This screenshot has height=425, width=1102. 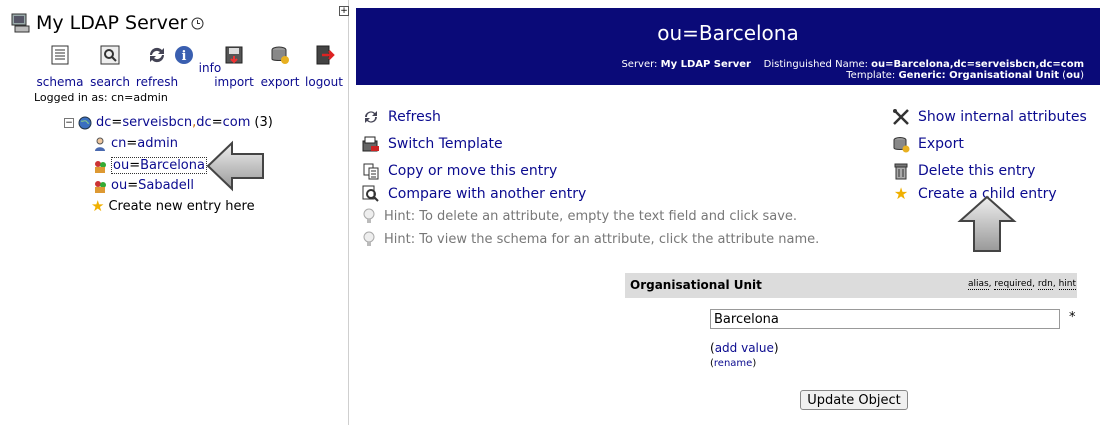 What do you see at coordinates (325, 55) in the screenshot?
I see `logout-icon` at bounding box center [325, 55].